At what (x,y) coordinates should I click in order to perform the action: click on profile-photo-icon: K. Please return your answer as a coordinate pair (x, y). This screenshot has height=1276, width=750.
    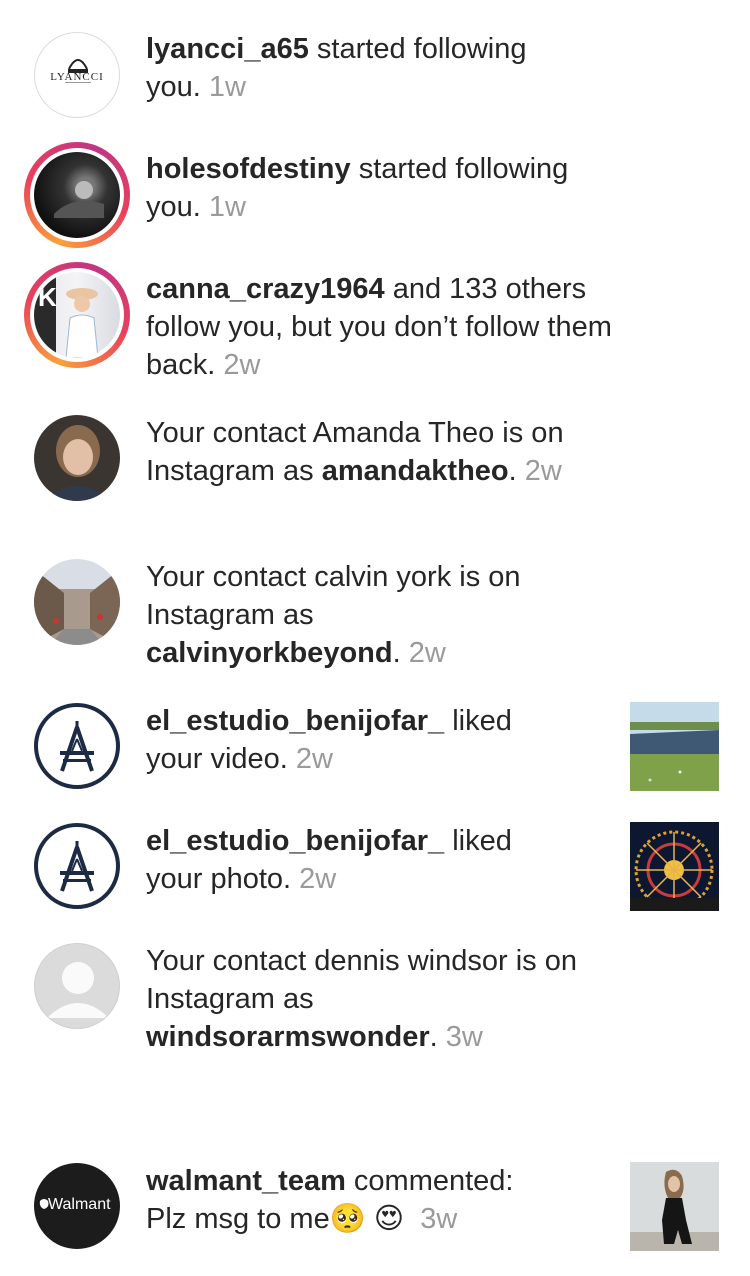
    Looking at the image, I should click on (66, 315).